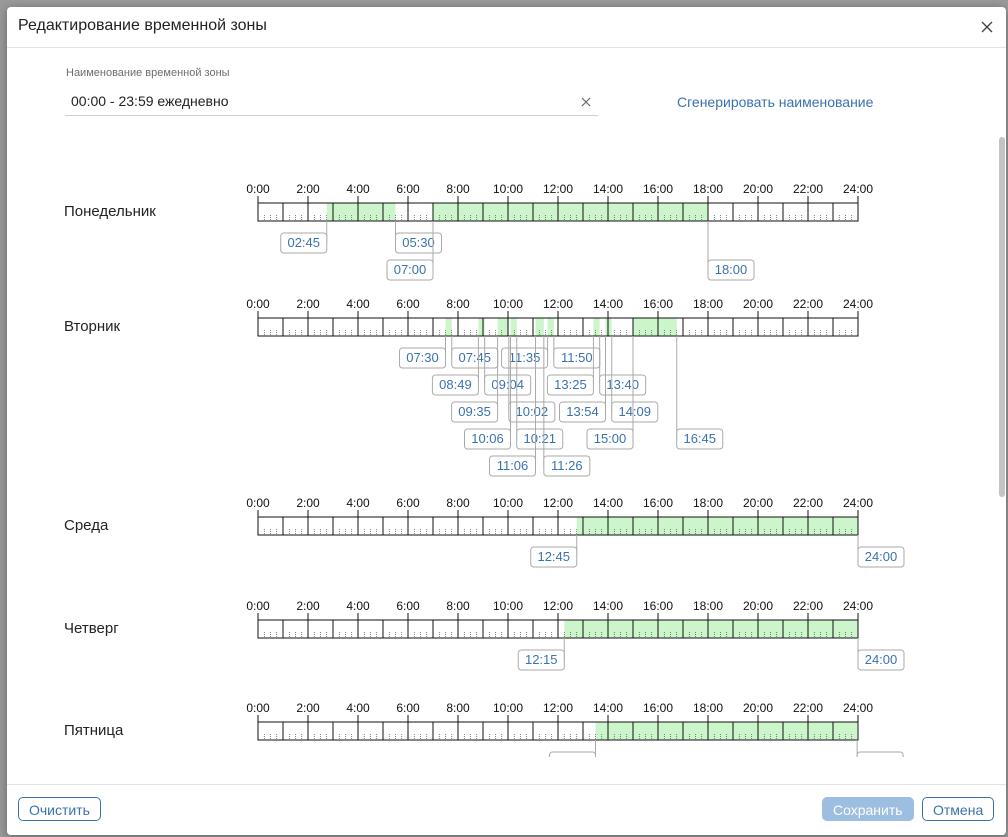 The image size is (1008, 837). What do you see at coordinates (541, 659) in the screenshot?
I see `time-marker-label: 12:15` at bounding box center [541, 659].